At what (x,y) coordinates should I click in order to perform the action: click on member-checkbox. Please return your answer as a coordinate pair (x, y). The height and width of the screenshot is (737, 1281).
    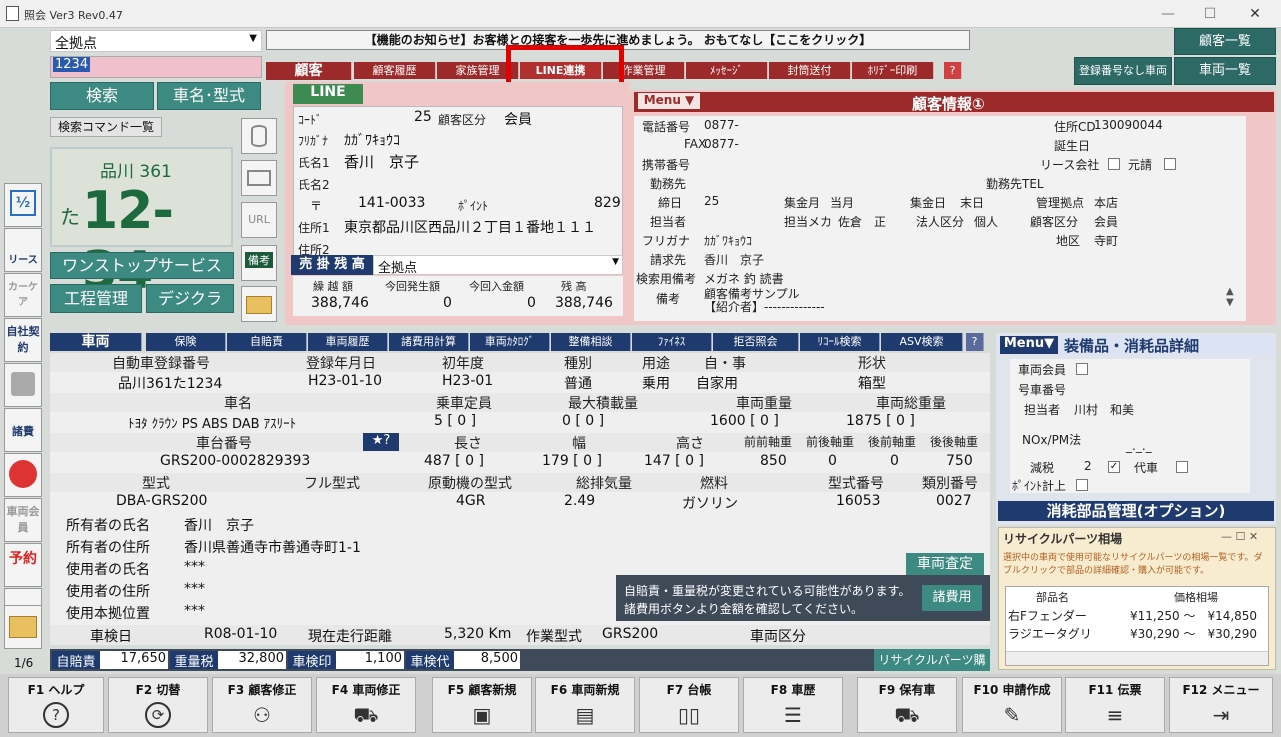
    Looking at the image, I should click on (1082, 369).